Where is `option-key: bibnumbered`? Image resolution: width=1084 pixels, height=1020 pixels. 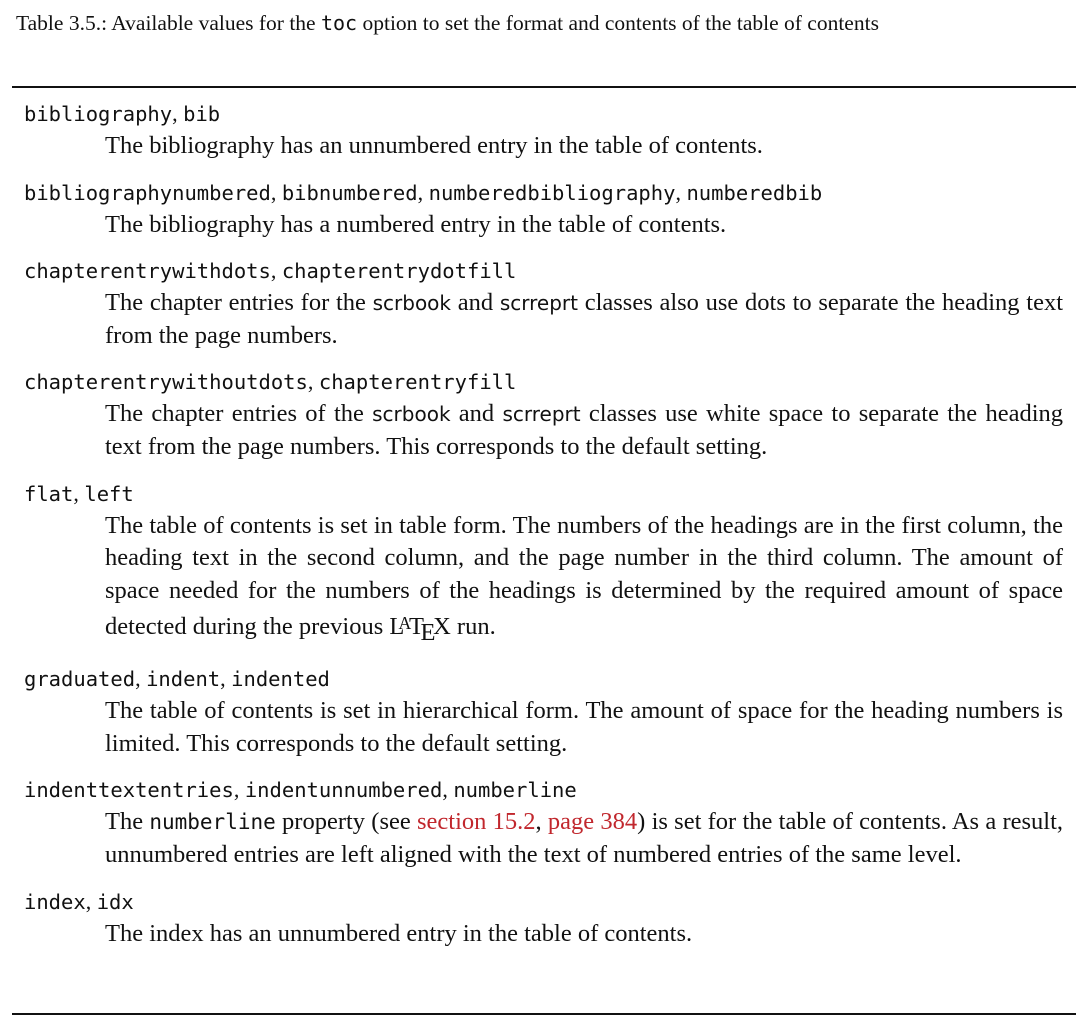 option-key: bibnumbered is located at coordinates (349, 192).